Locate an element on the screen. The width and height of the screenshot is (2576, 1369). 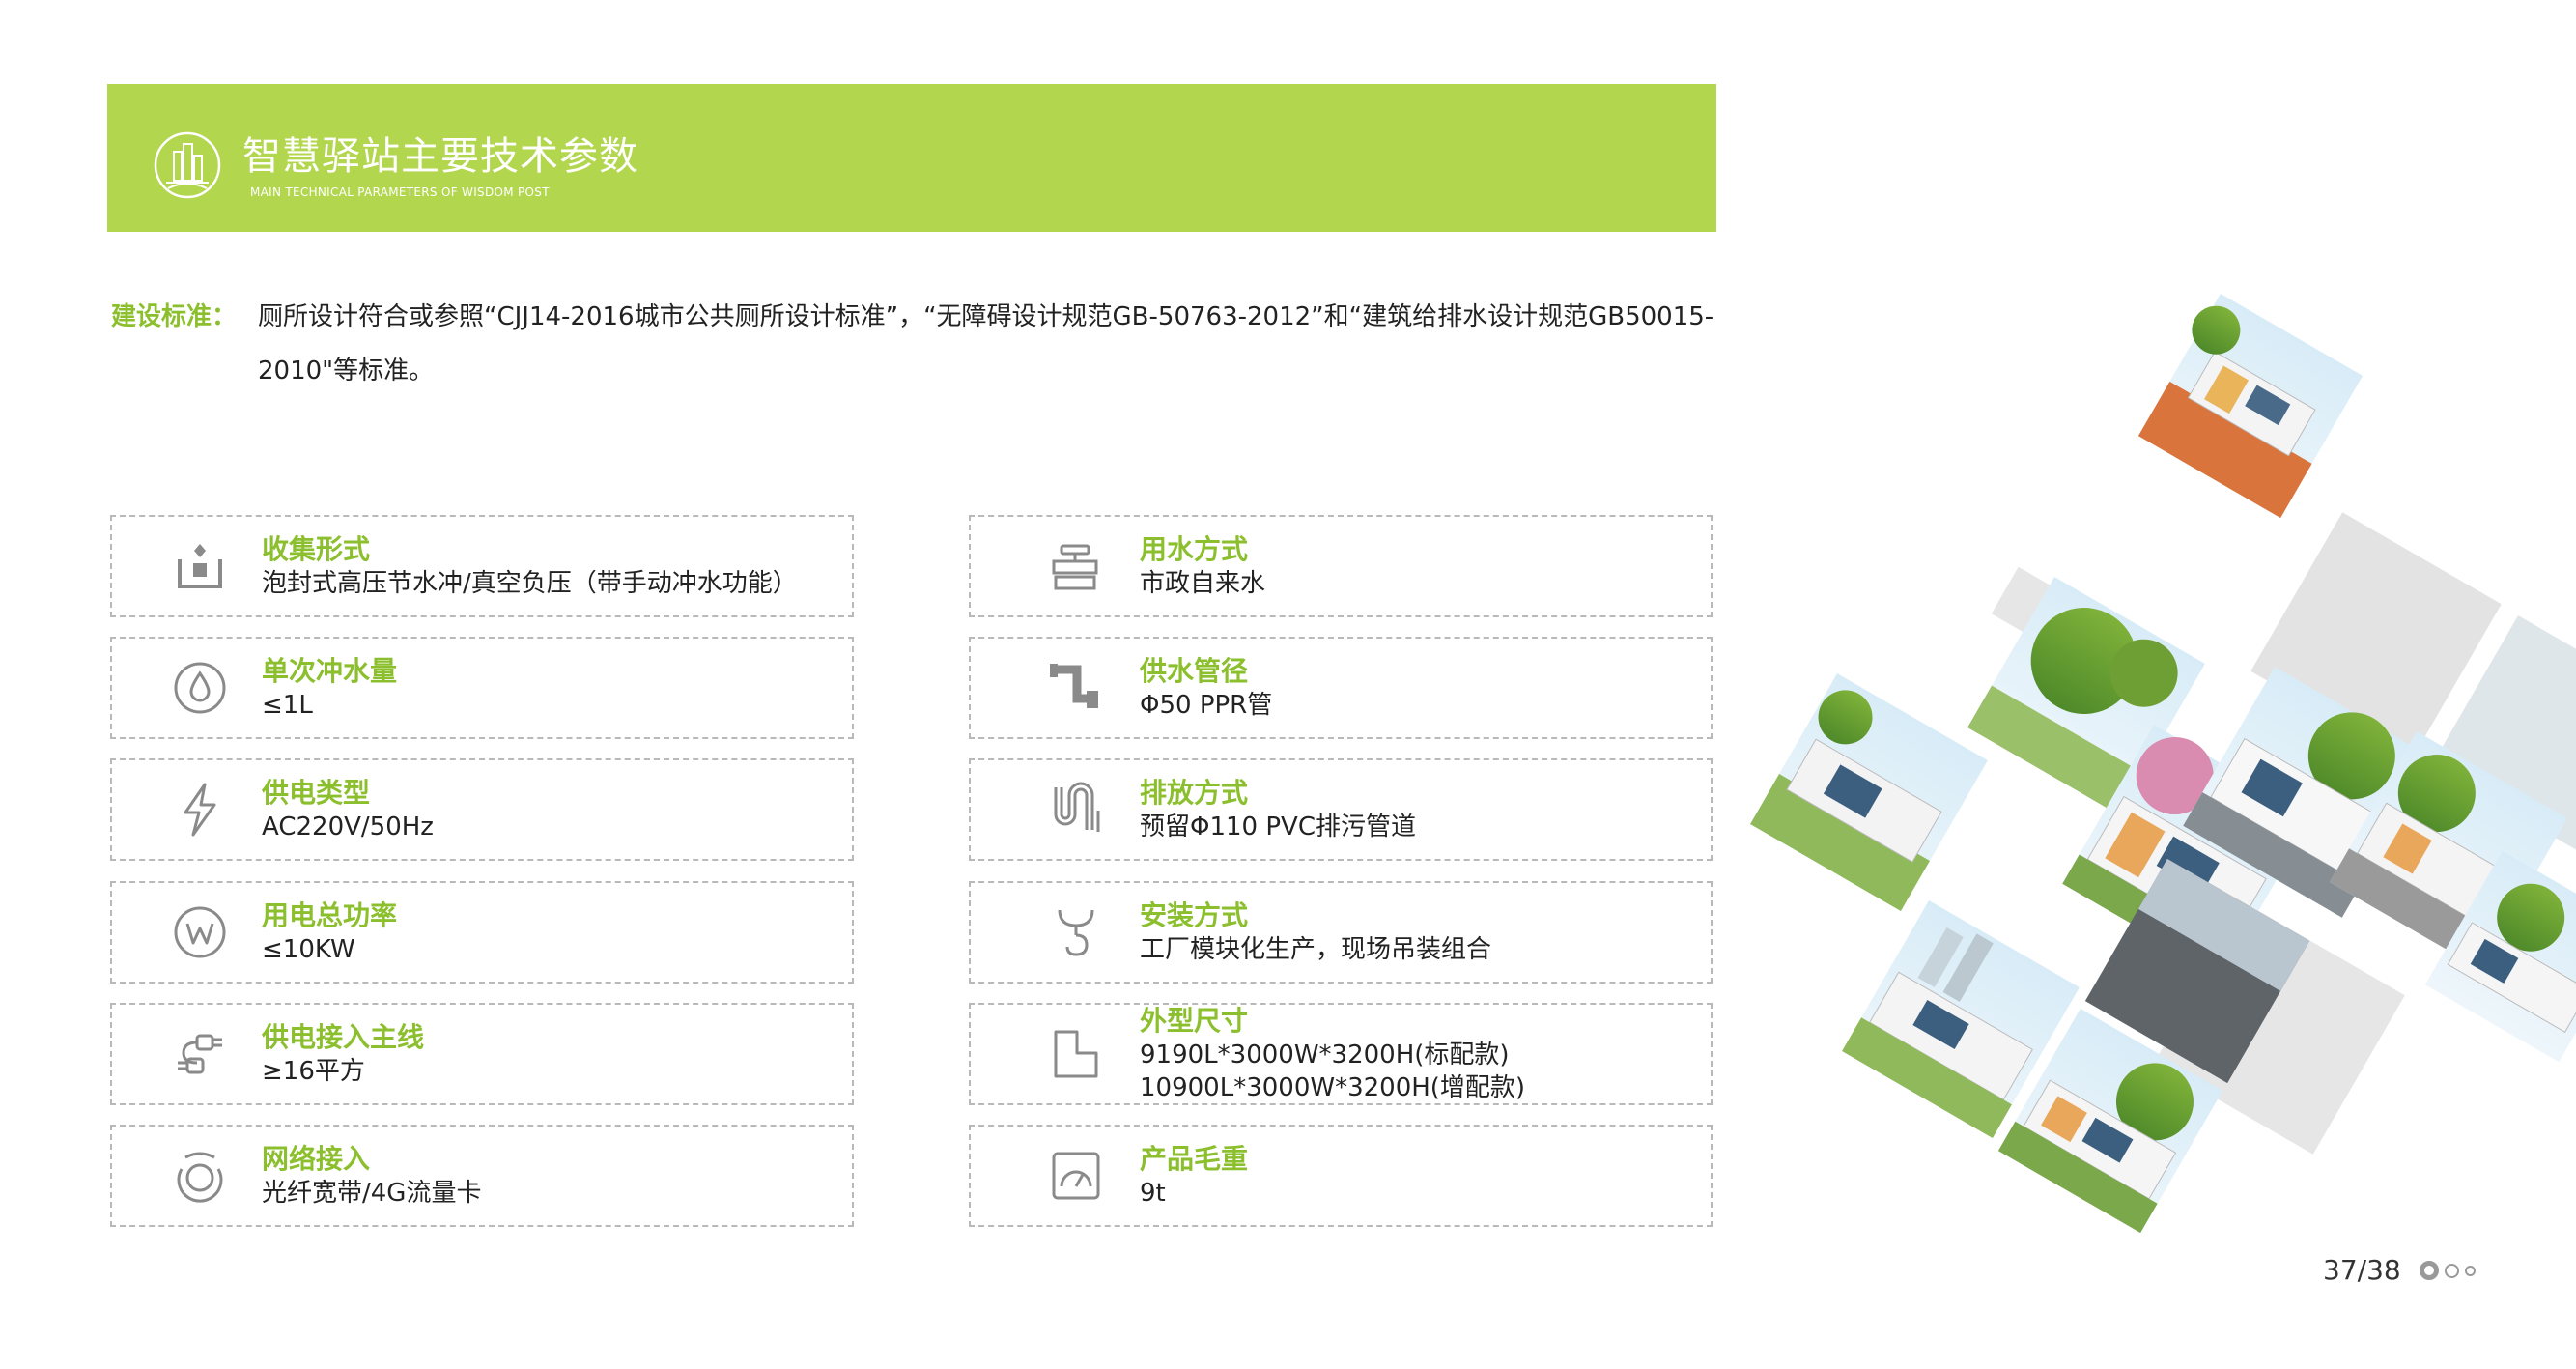
param-value: Φ50 PPR管 is located at coordinates (1206, 706).